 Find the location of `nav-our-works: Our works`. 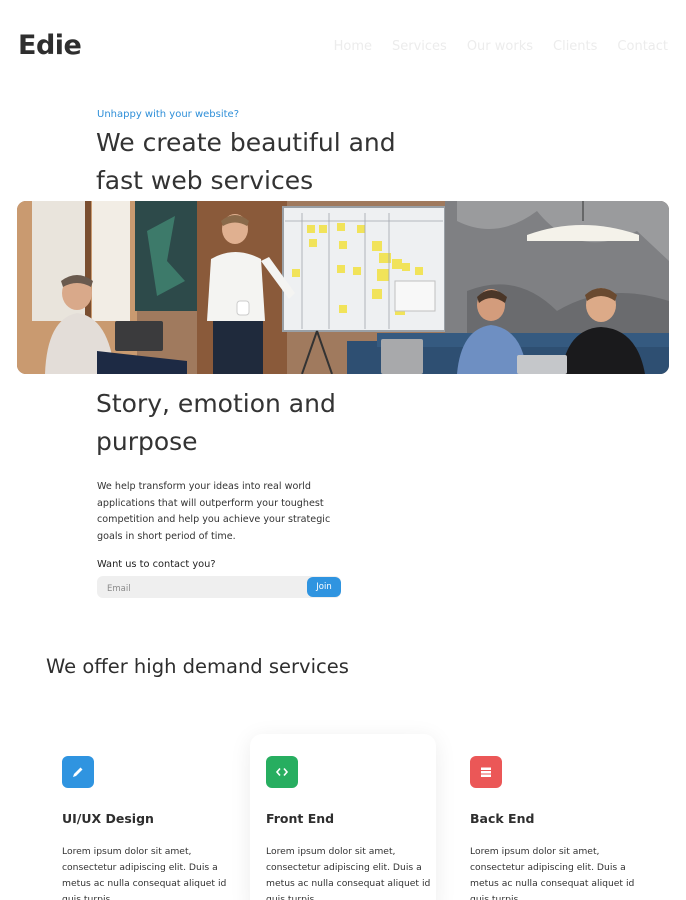

nav-our-works: Our works is located at coordinates (500, 46).